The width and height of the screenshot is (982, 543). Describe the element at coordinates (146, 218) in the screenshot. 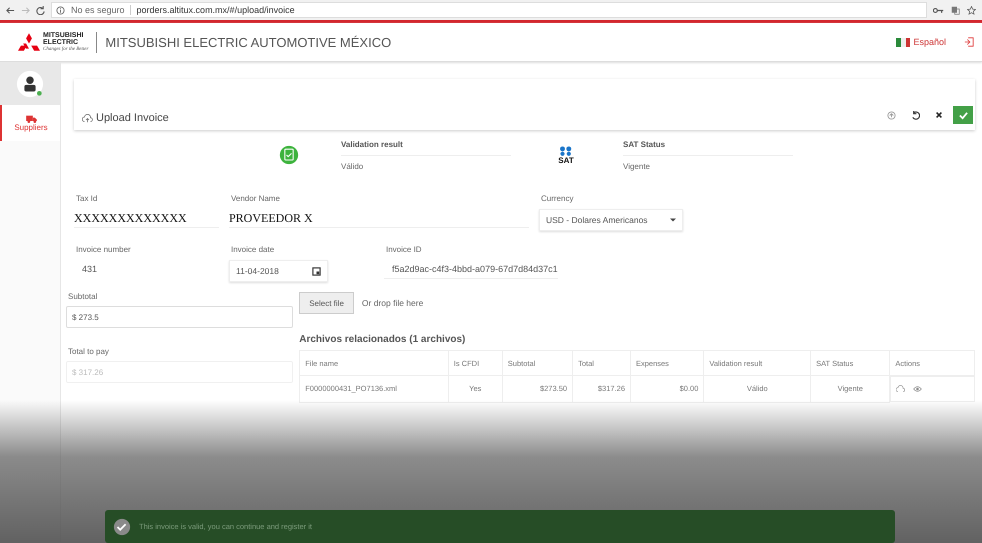

I see `tax-id-field: XXXXXXXXXXXXX` at that location.